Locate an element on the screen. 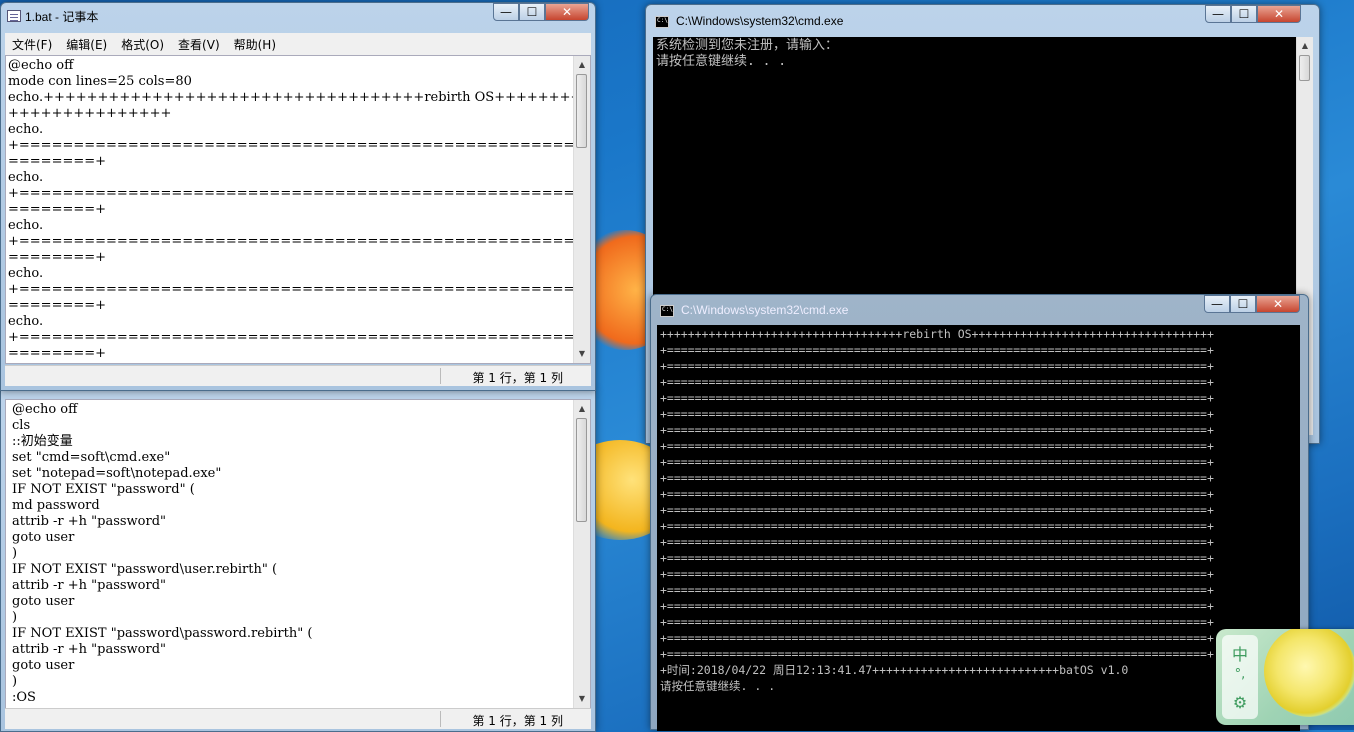  ime-panel: 中 °, ⚙ is located at coordinates (1240, 677).